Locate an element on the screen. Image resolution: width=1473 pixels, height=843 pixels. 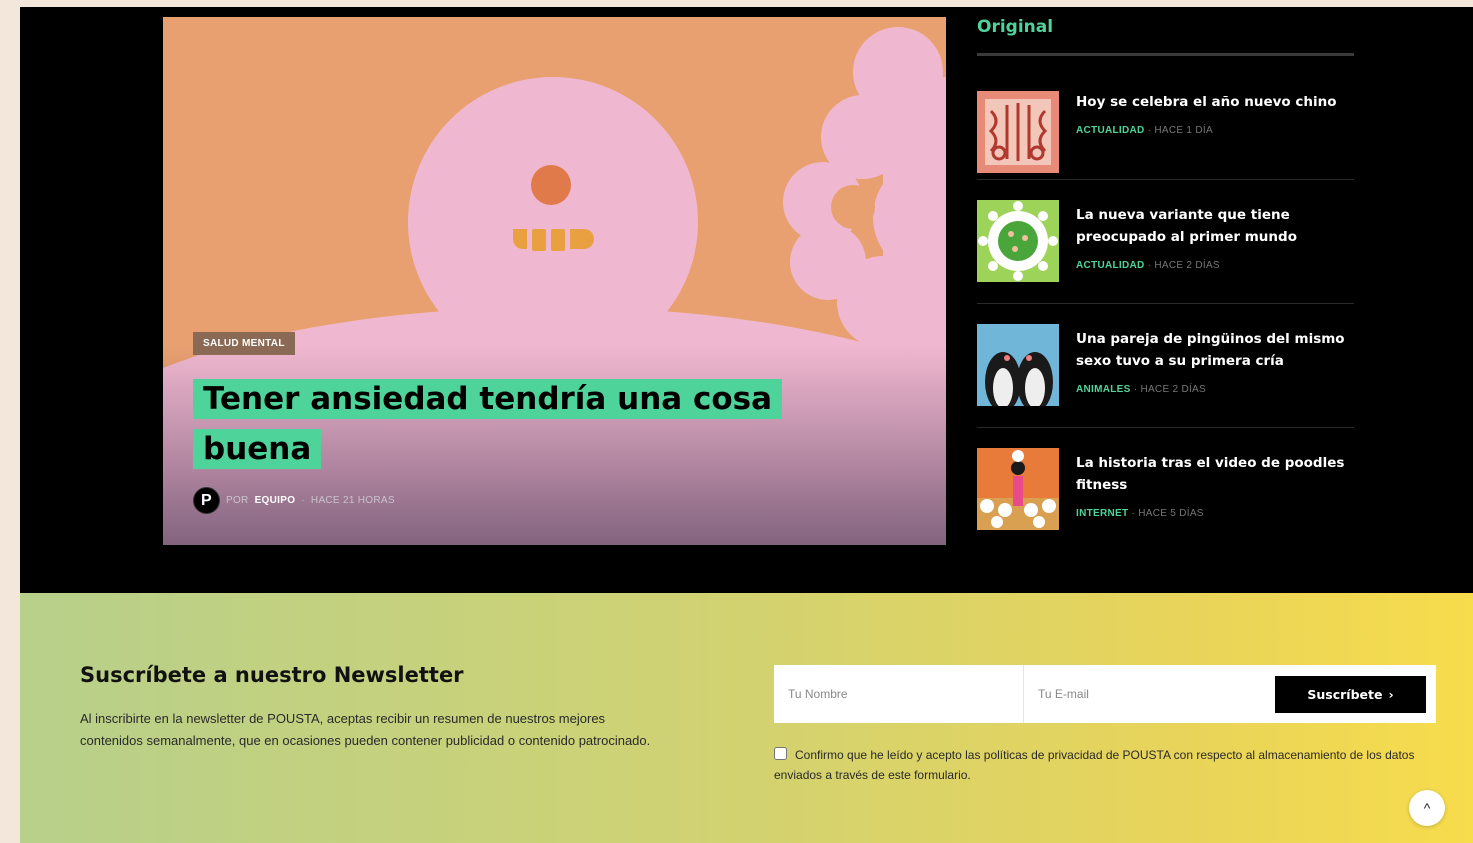
newsletter-form: Suscríbete › is located at coordinates (1105, 694).